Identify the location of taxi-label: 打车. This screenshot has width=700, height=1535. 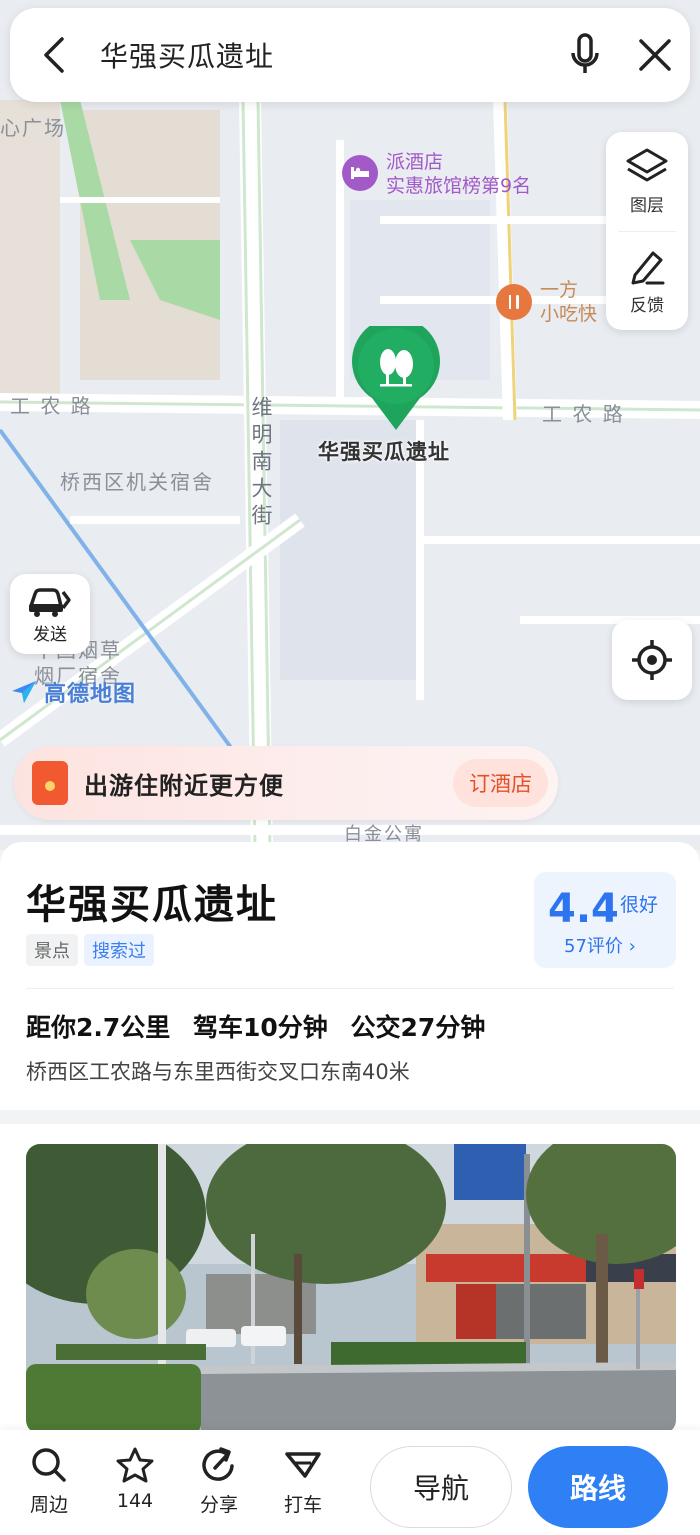
(302, 1505).